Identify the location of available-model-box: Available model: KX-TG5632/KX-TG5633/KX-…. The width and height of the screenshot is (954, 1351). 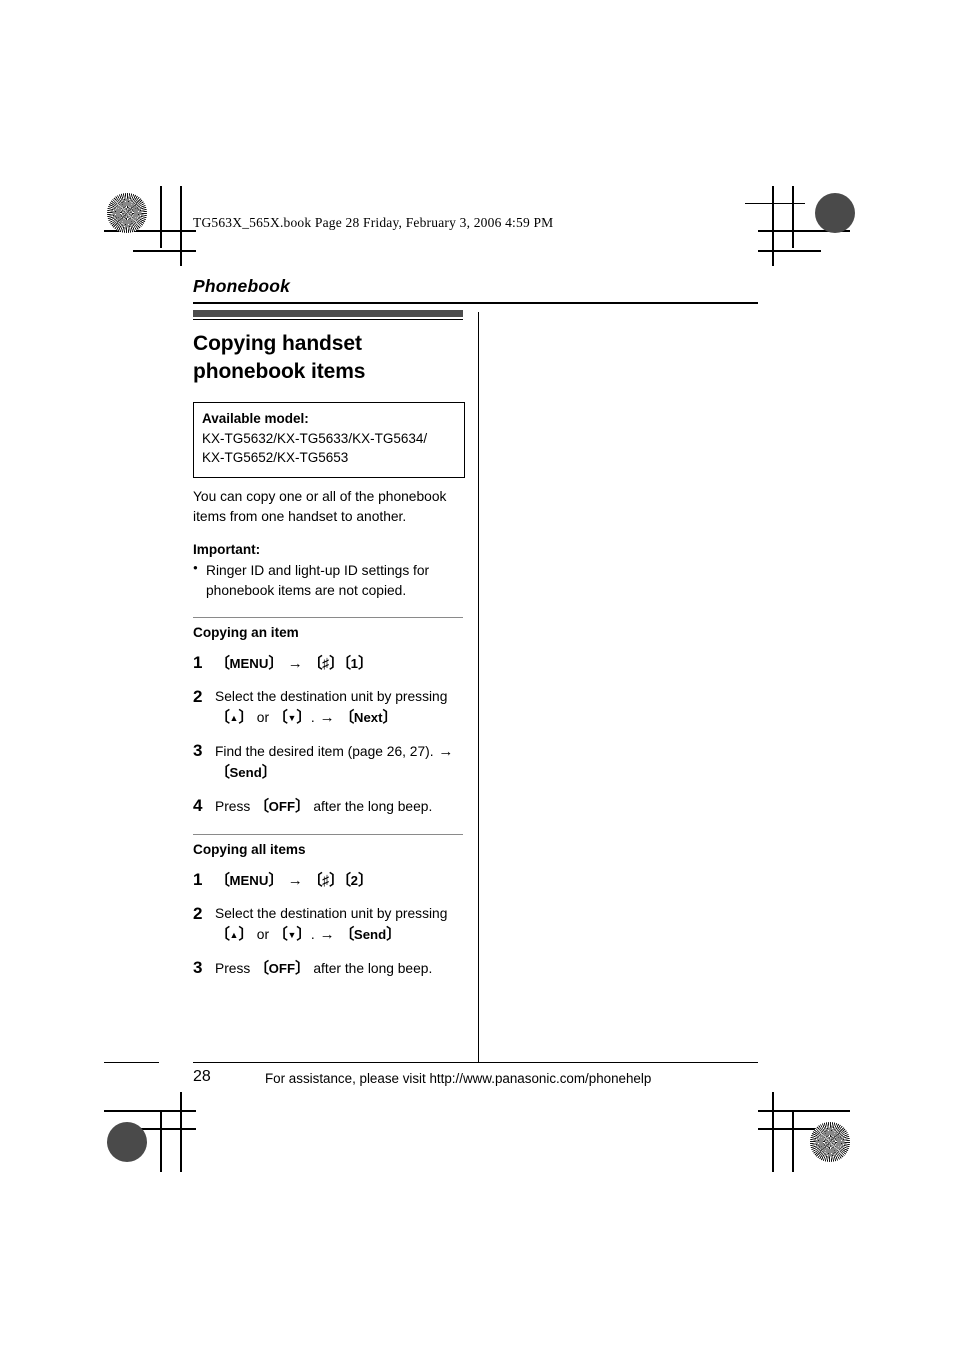
(329, 440).